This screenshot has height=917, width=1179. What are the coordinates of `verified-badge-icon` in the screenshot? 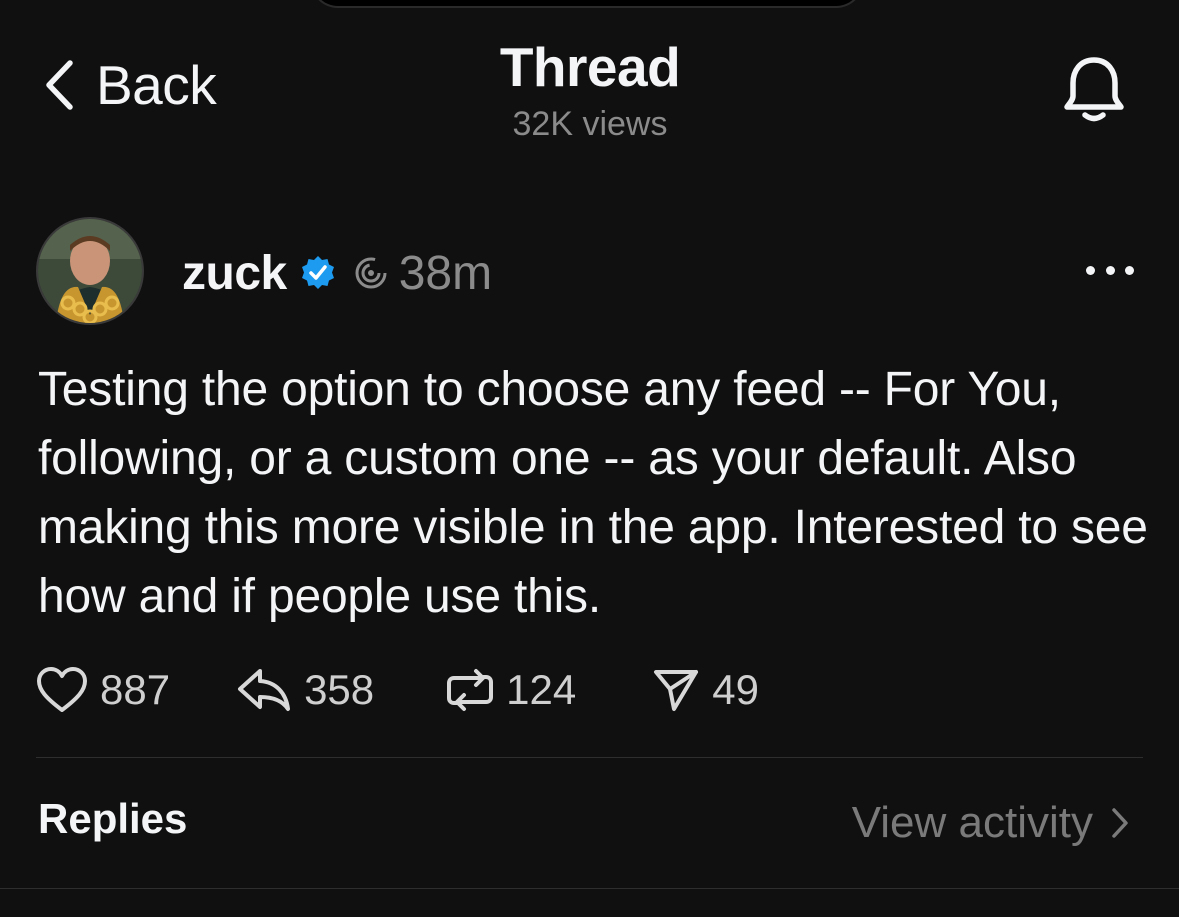 It's located at (317, 272).